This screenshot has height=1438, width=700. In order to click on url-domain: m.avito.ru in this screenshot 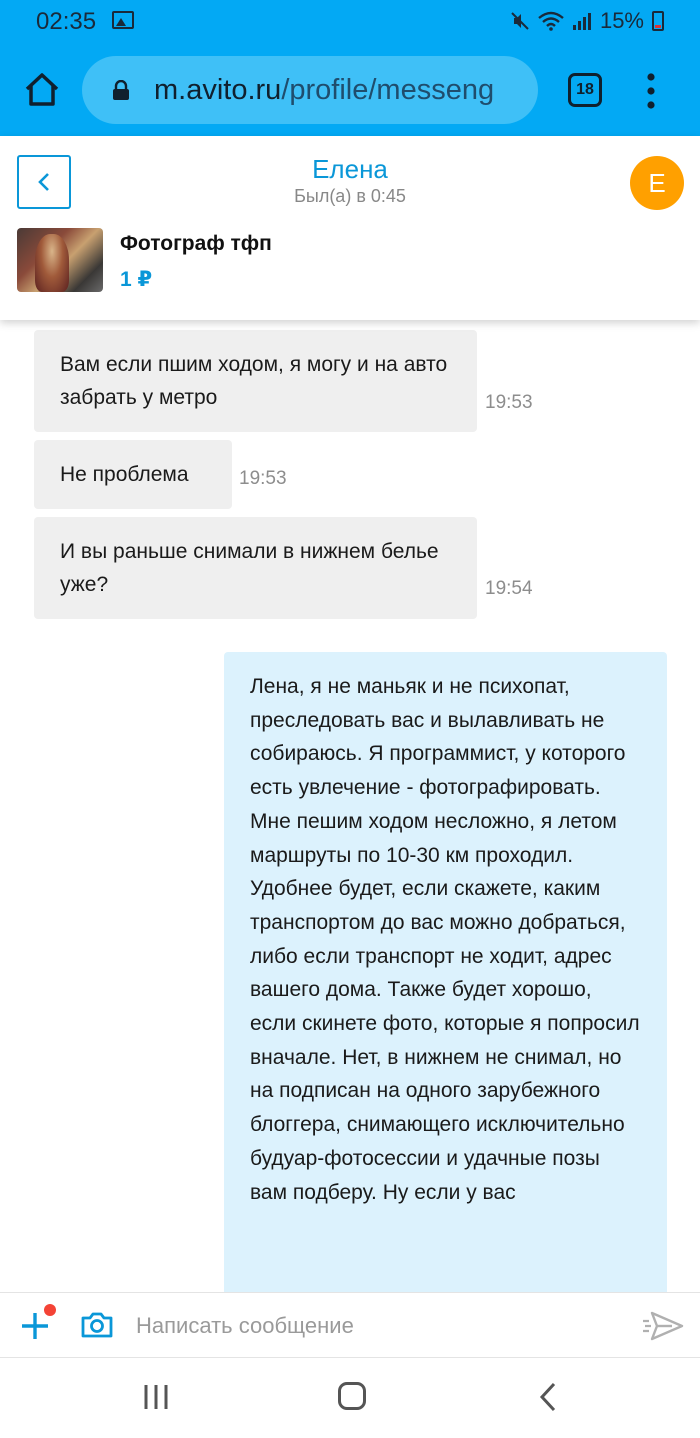, I will do `click(218, 90)`.